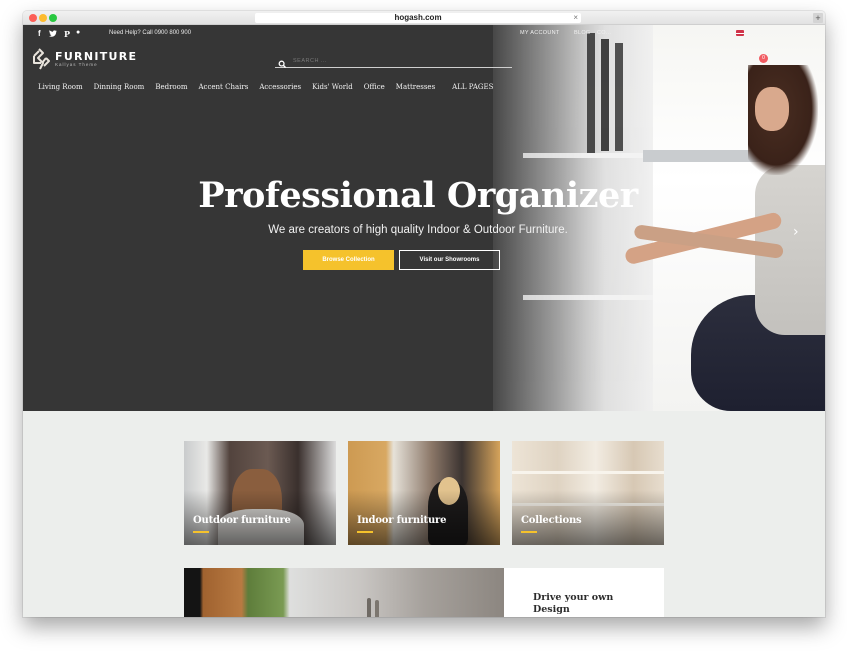 Image resolution: width=847 pixels, height=651 pixels. I want to click on category-card-indoor: Indoor furniture, so click(424, 493).